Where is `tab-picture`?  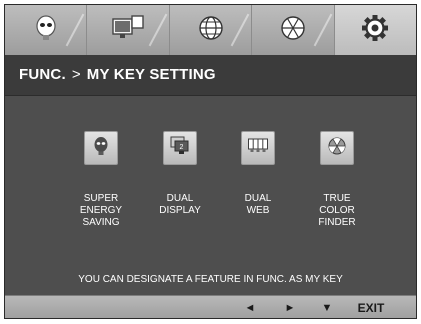
tab-picture is located at coordinates (46, 30).